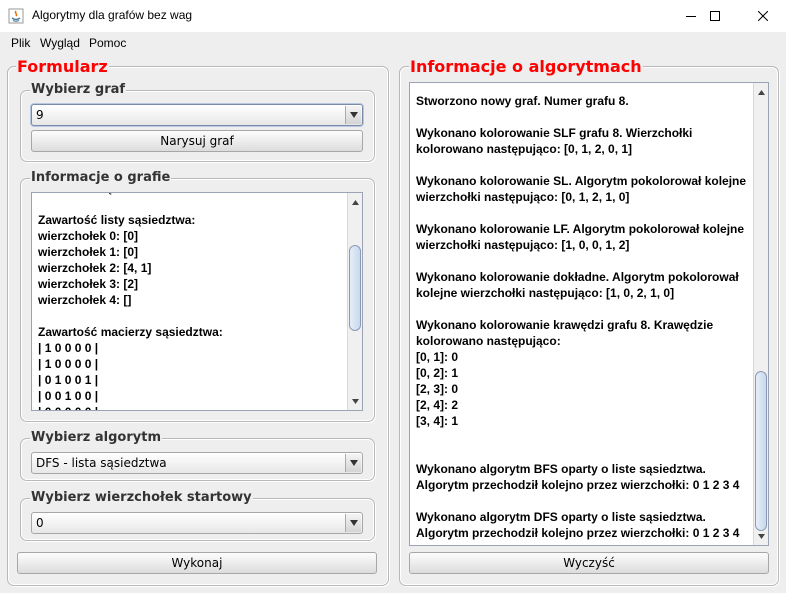 Image resolution: width=786 pixels, height=593 pixels. What do you see at coordinates (197, 463) in the screenshot?
I see `algorithm-select: DFS - lista sąsiedztwa` at bounding box center [197, 463].